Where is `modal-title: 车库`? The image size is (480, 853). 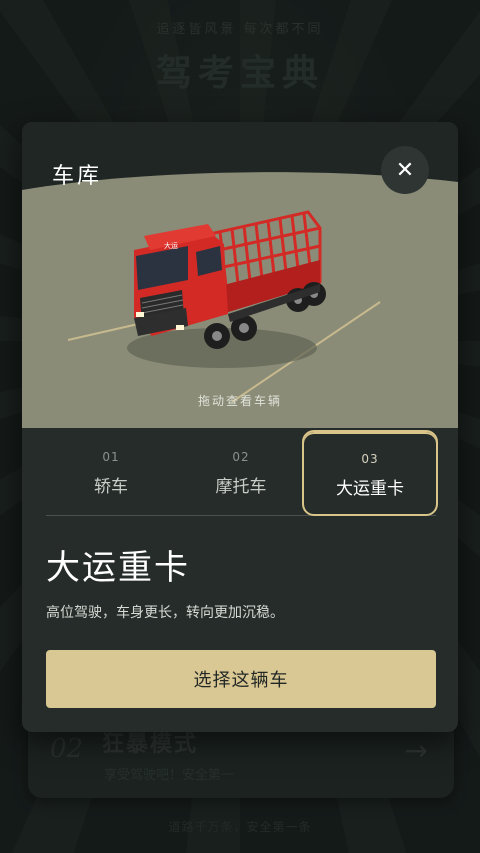
modal-title: 车库 is located at coordinates (77, 176).